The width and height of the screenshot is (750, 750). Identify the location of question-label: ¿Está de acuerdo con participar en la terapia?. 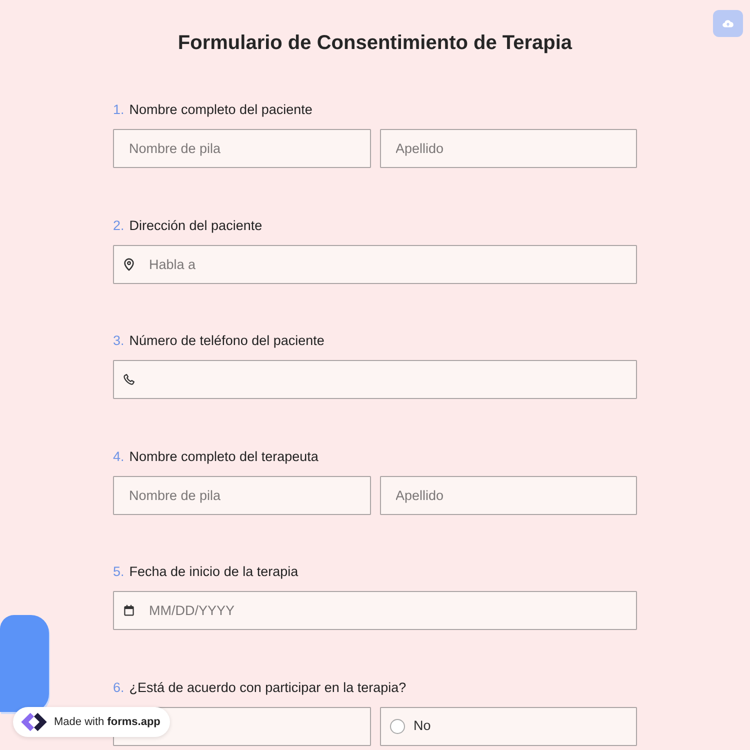
(267, 687).